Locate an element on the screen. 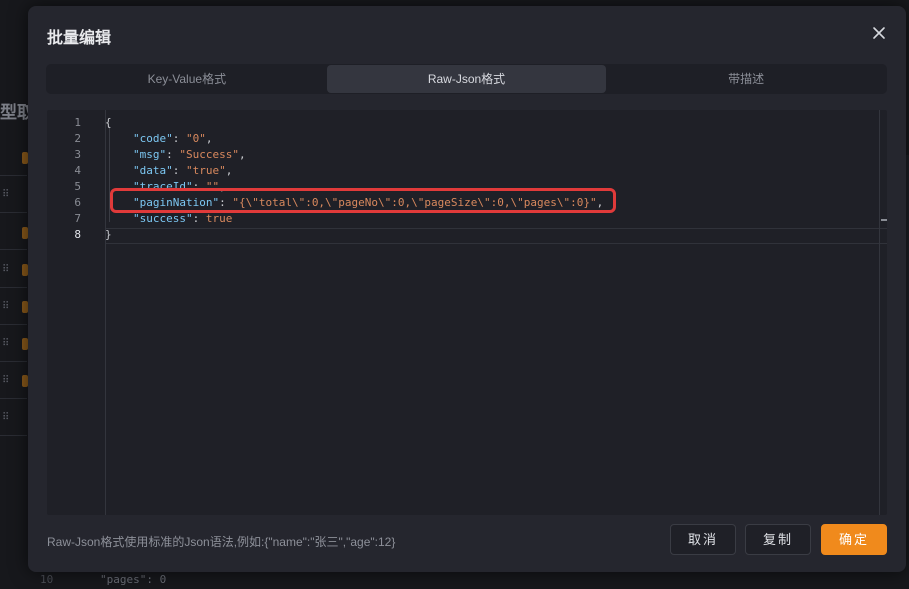 This screenshot has width=909, height=589. code-line-8: } is located at coordinates (108, 234).